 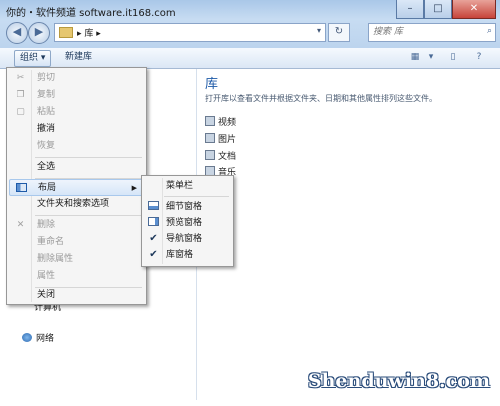 What do you see at coordinates (321, 98) in the screenshot?
I see `library-description: 打开库以查看文件并根据文件夹、日期和其他属性排列这些文件。` at bounding box center [321, 98].